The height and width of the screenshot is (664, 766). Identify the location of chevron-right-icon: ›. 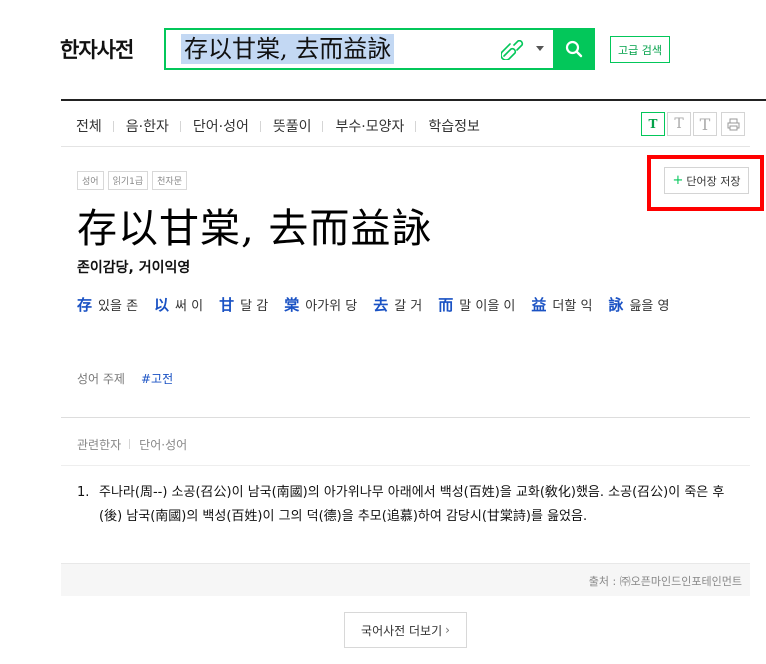
(447, 630).